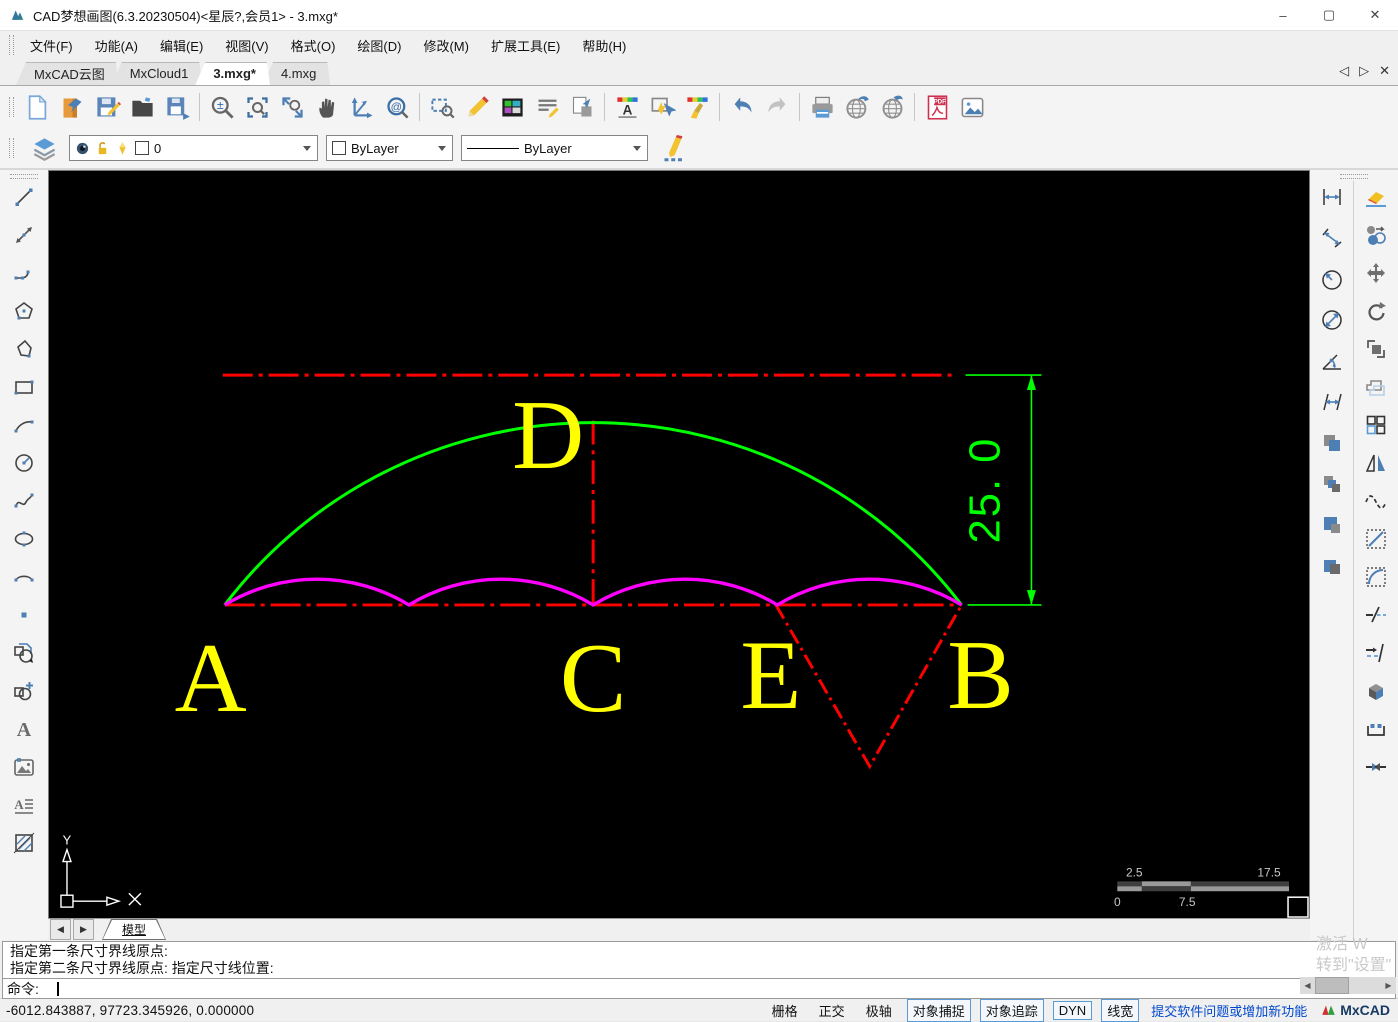 This screenshot has width=1398, height=1022. I want to click on arc-button, so click(24, 425).